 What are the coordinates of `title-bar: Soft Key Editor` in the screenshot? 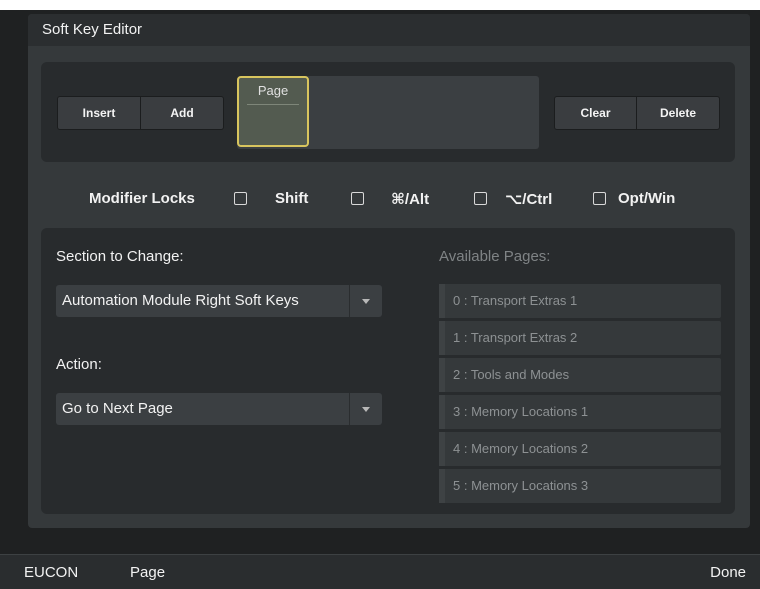 It's located at (389, 30).